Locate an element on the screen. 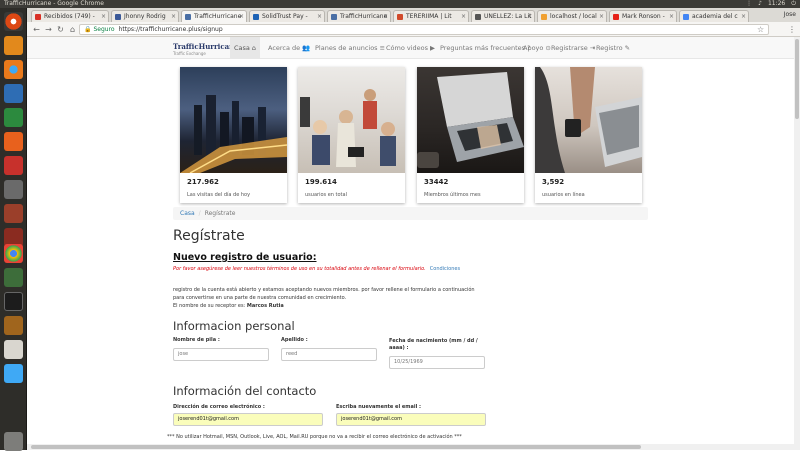 The image size is (800, 451). nav-label: Apoyo is located at coordinates (533, 48).